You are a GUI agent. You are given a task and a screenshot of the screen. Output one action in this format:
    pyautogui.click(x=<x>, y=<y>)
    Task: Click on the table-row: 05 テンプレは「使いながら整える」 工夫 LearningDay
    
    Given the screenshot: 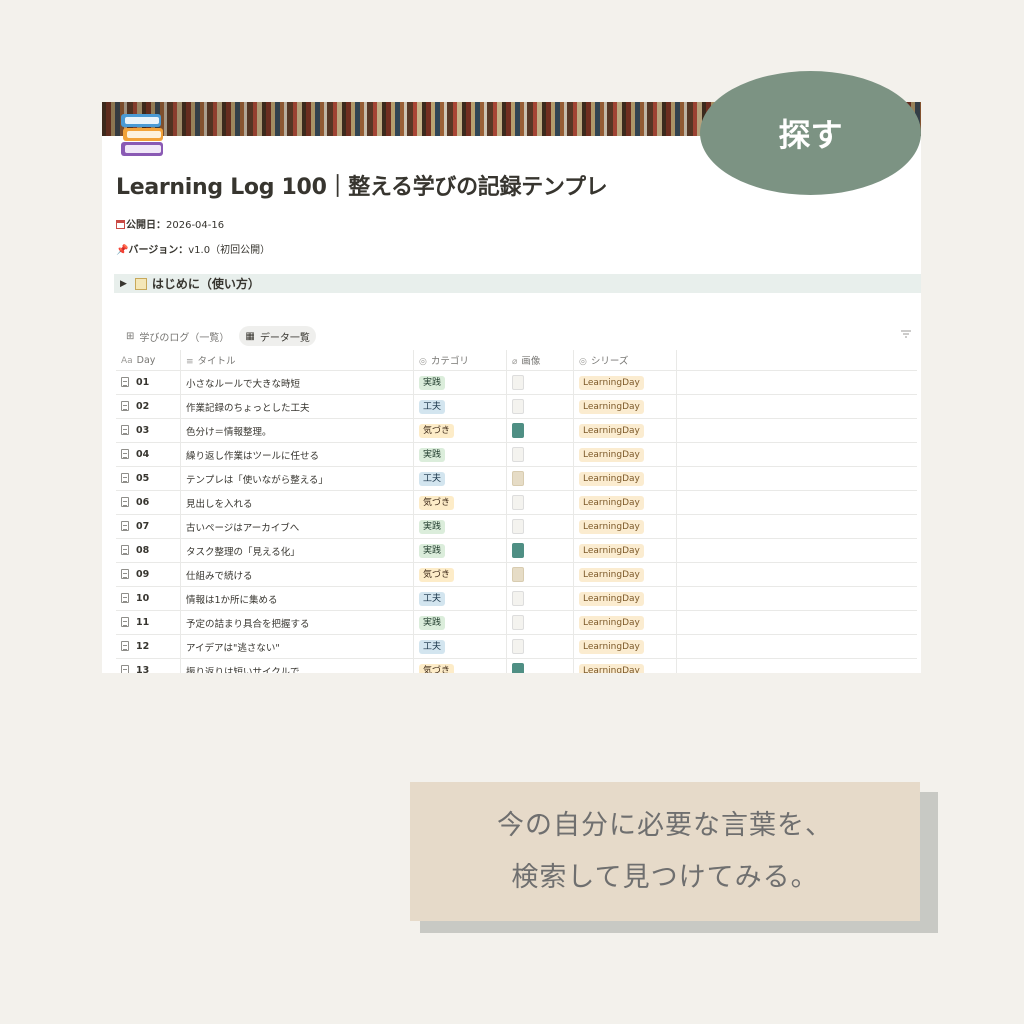 What is the action you would take?
    pyautogui.click(x=516, y=478)
    